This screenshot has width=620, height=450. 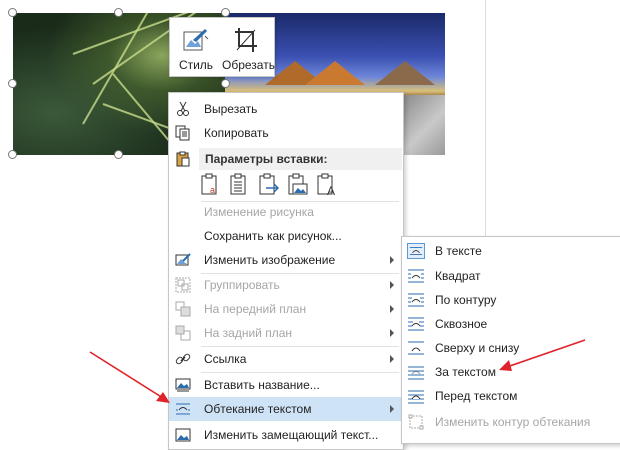 I want to click on crop-button: Обрезать, so click(x=248, y=47).